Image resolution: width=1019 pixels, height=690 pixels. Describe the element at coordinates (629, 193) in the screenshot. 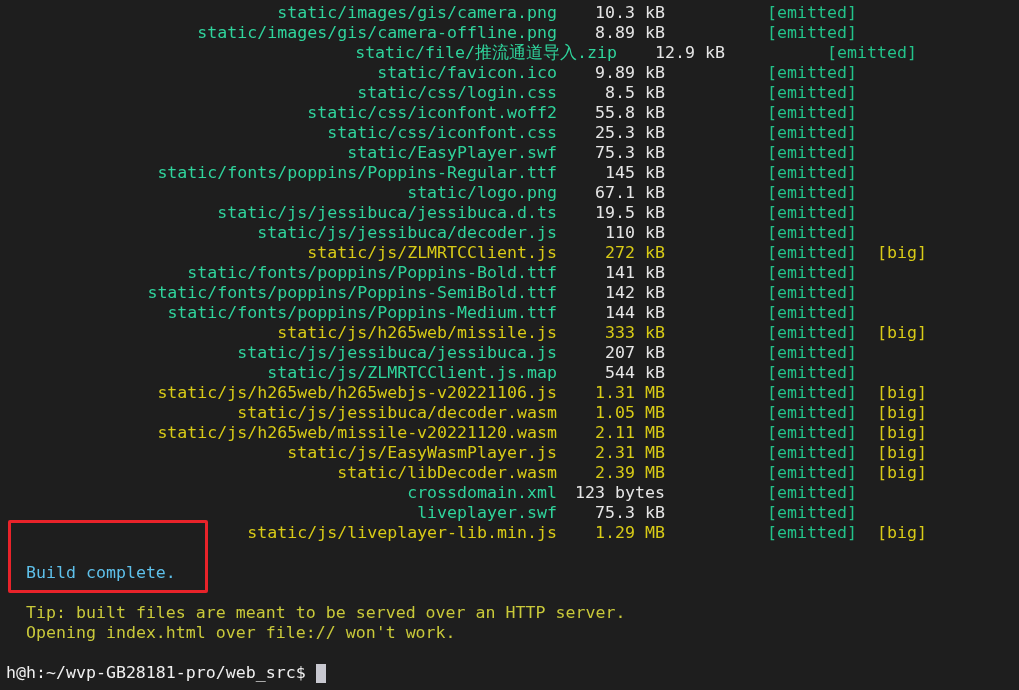

I see `asset-size: 67.1 kB` at that location.